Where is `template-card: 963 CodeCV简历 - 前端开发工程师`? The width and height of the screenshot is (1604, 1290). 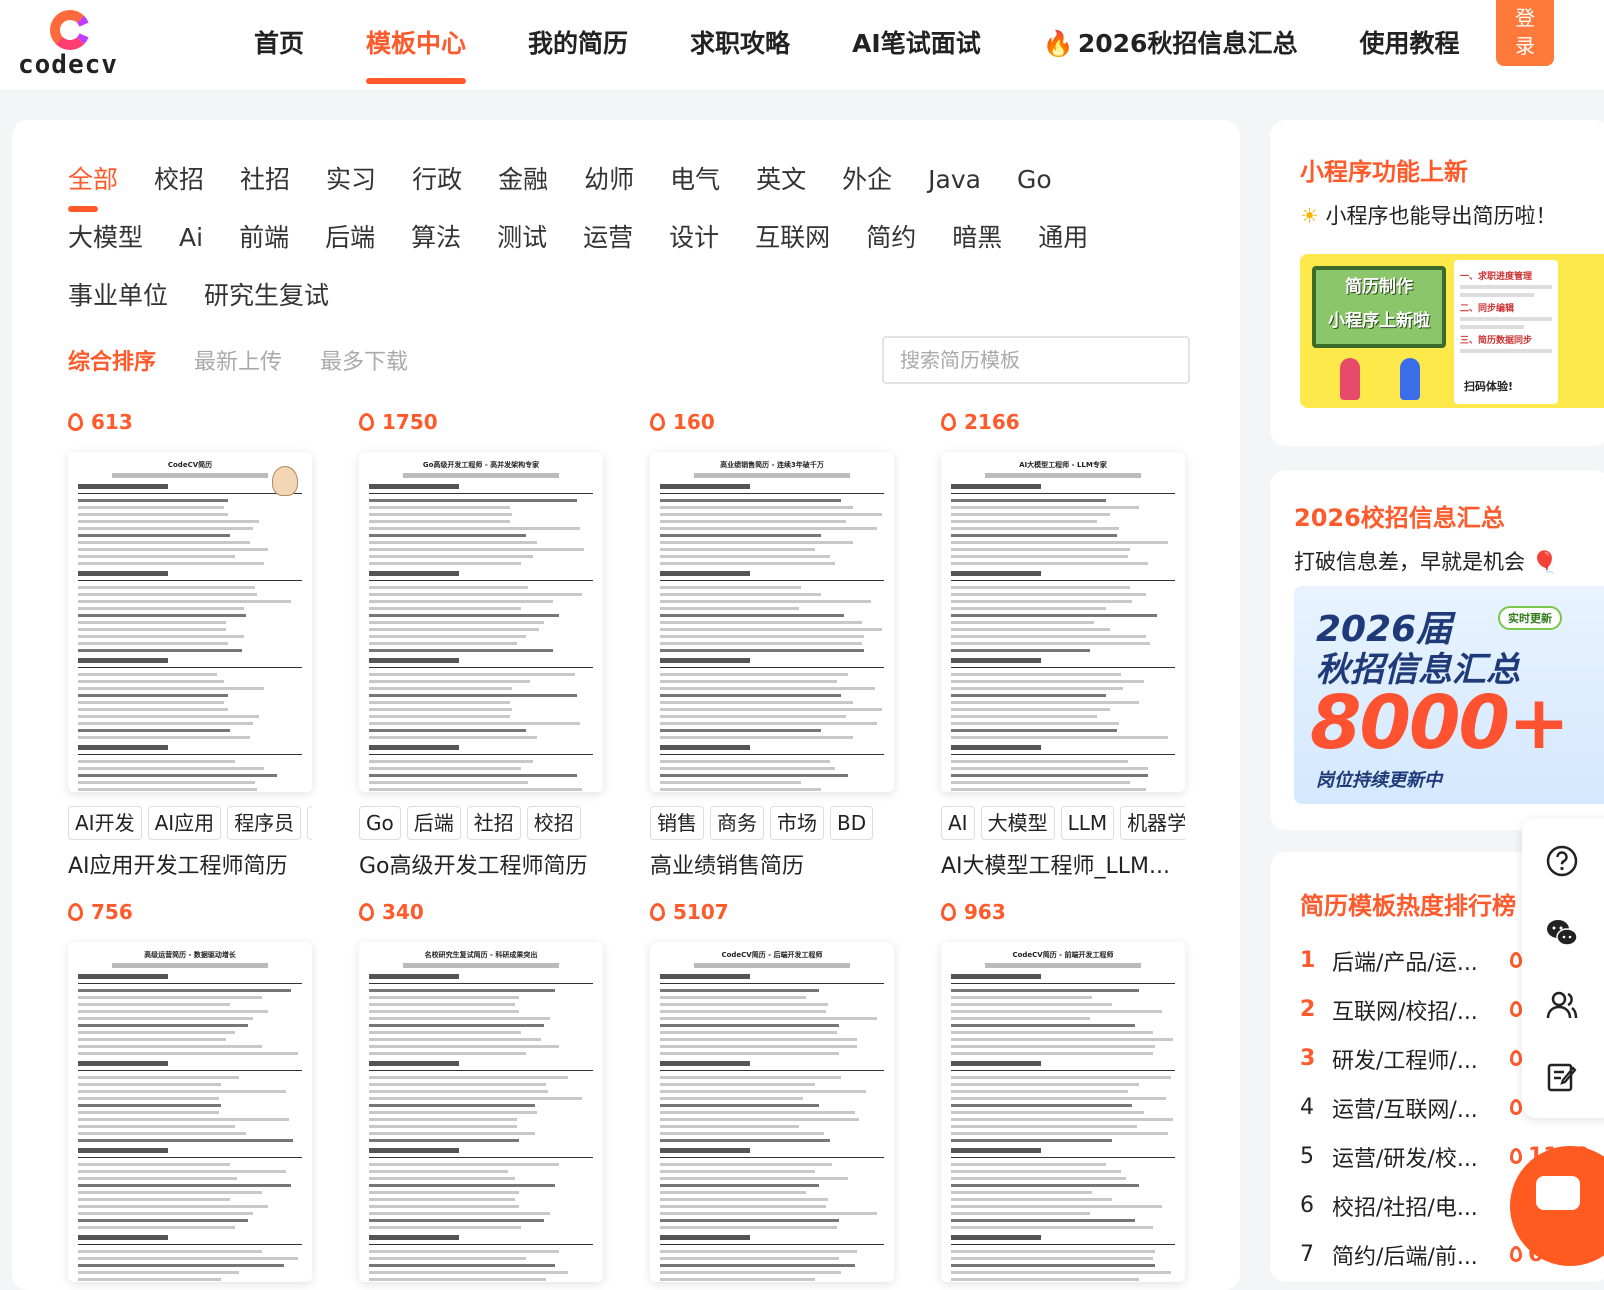
template-card: 963 CodeCV简历 - 前端开发工程师 is located at coordinates (1063, 1091).